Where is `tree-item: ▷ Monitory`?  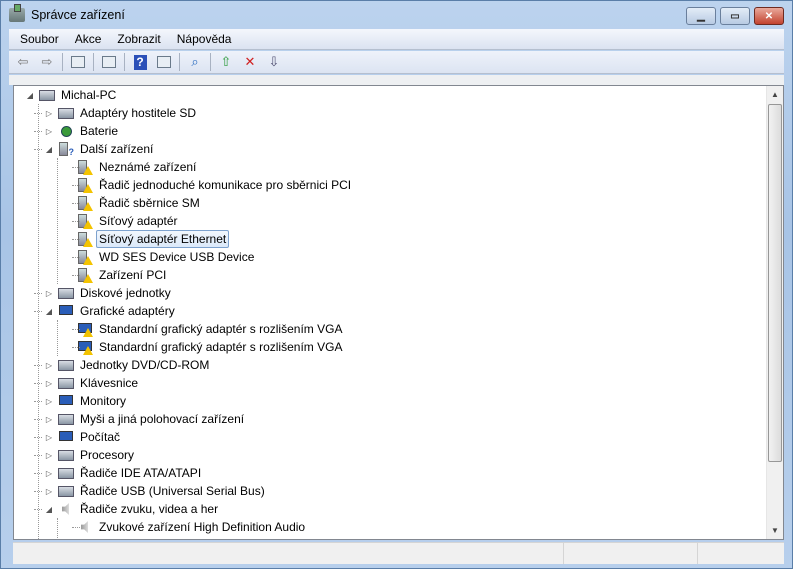 tree-item: ▷ Monitory is located at coordinates (87, 401).